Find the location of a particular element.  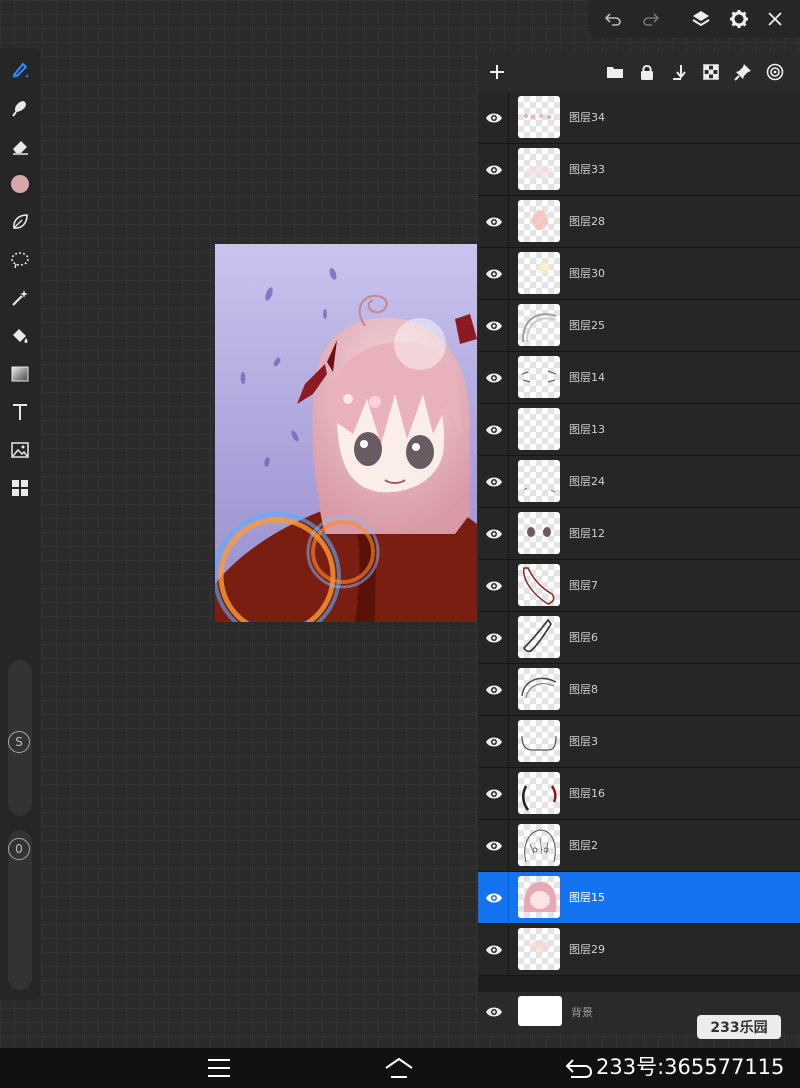

pin-button is located at coordinates (743, 72).